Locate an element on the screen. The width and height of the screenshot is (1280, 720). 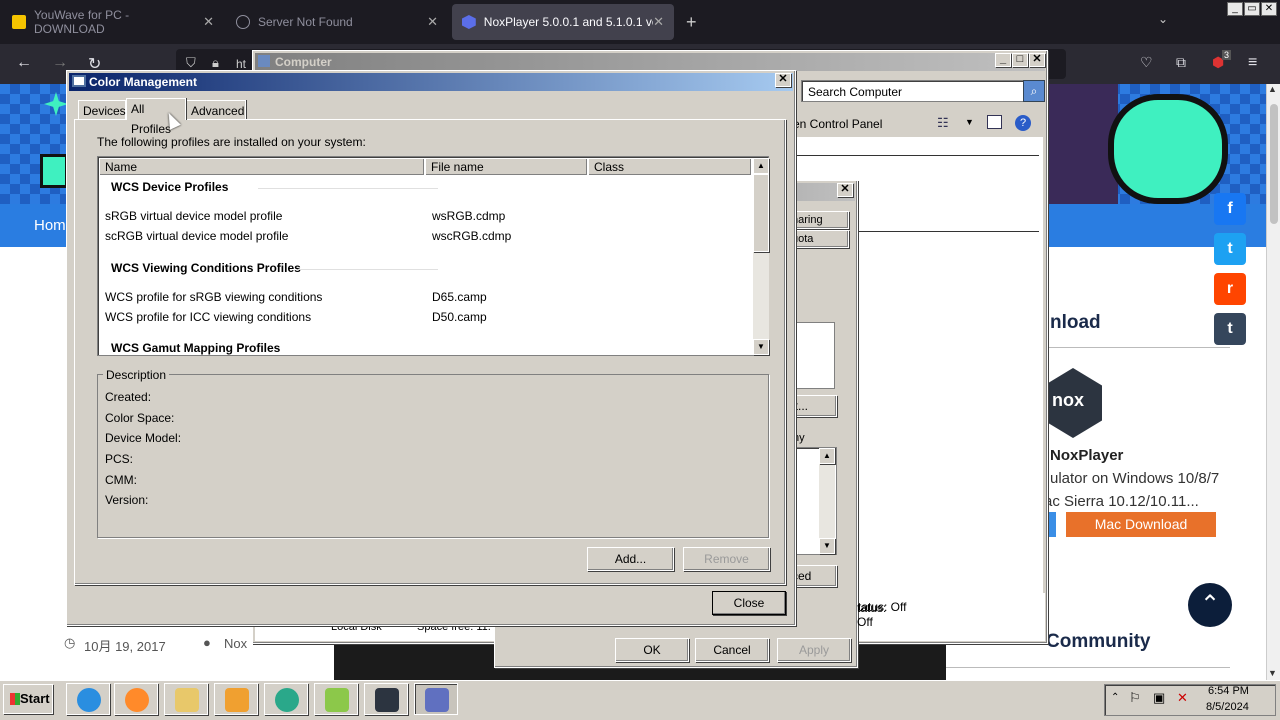
nav-home-link: Hom is located at coordinates (50, 225).